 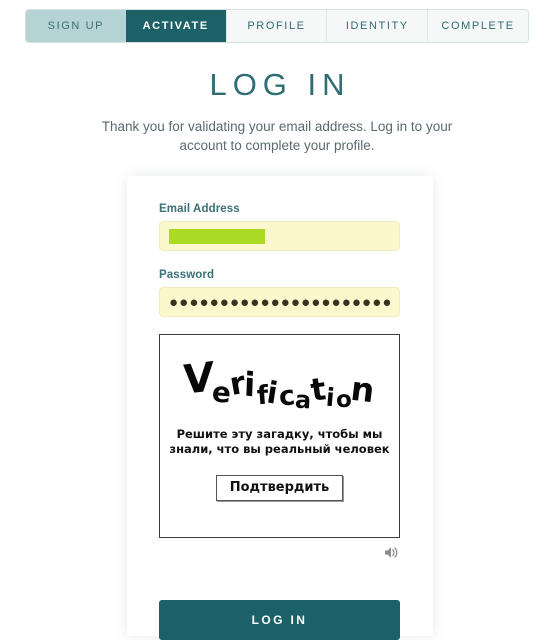 I want to click on password-masked-value: ●●●●●●●●●●●●●●●●●●●●●●●●●●●●●●●●, so click(x=279, y=302).